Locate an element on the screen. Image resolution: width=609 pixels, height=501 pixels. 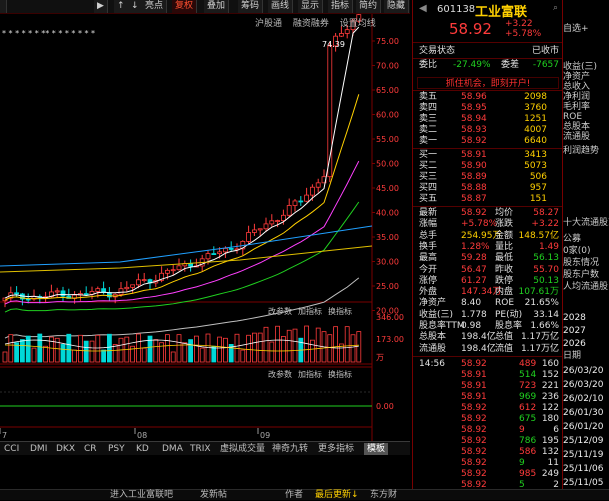
indicator-tab-2: DKX is located at coordinates (65, 449).